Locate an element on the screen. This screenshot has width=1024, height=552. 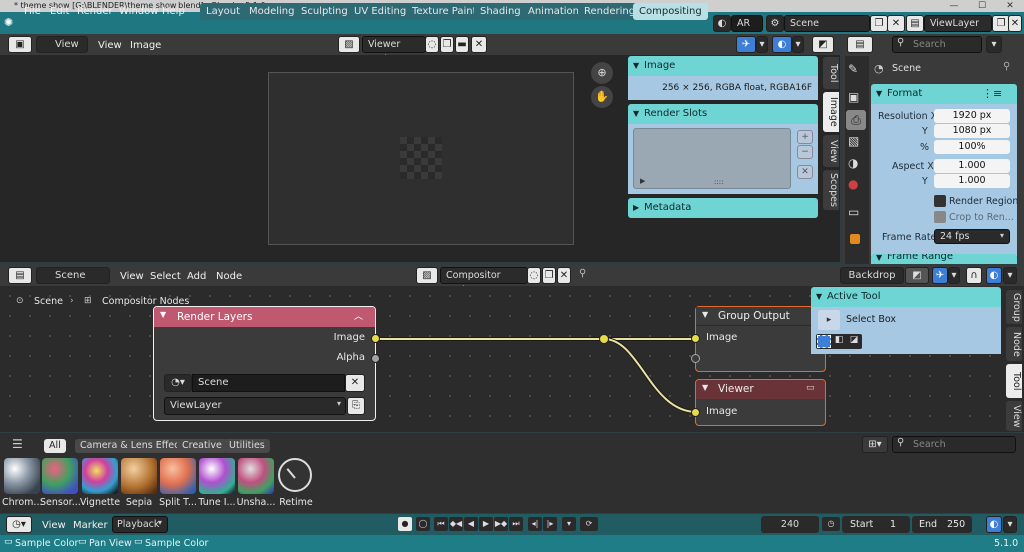
tab-animation: Animation is located at coordinates (553, 11).